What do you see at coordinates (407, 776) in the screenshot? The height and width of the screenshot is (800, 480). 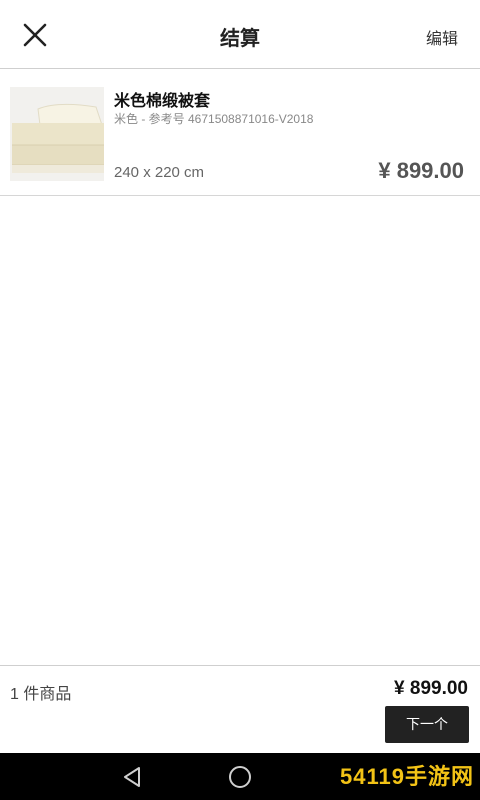 I see `watermark-logo: 54119手游网` at bounding box center [407, 776].